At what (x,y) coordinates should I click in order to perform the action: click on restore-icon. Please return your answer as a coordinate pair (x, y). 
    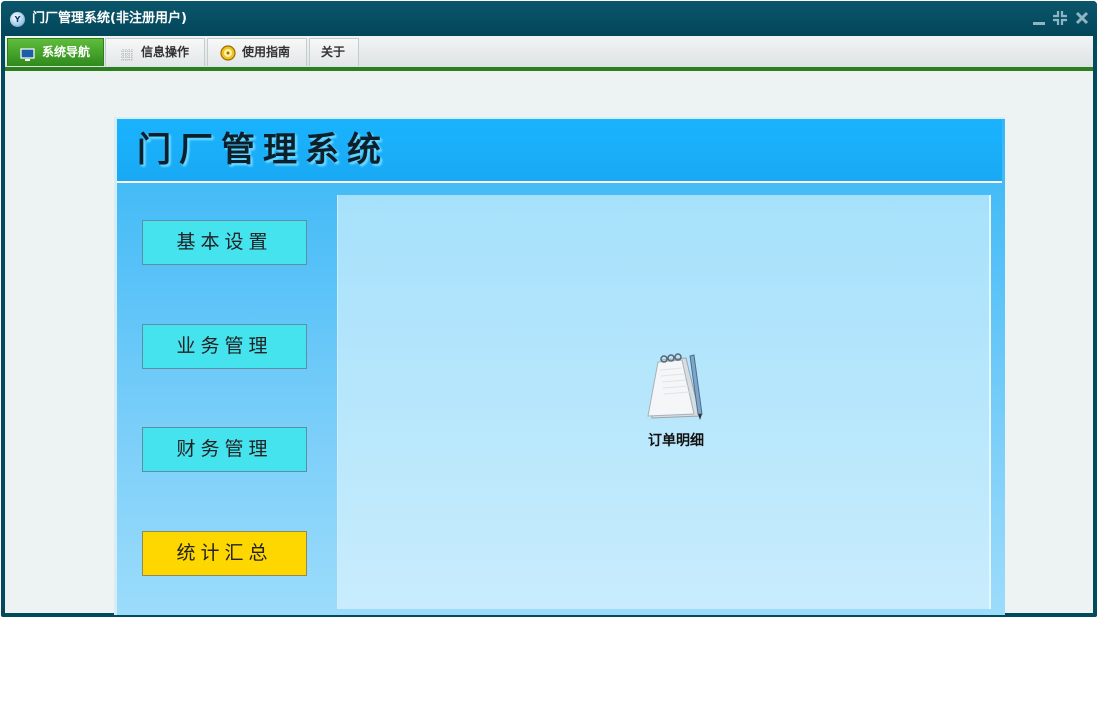
    Looking at the image, I should click on (1060, 18).